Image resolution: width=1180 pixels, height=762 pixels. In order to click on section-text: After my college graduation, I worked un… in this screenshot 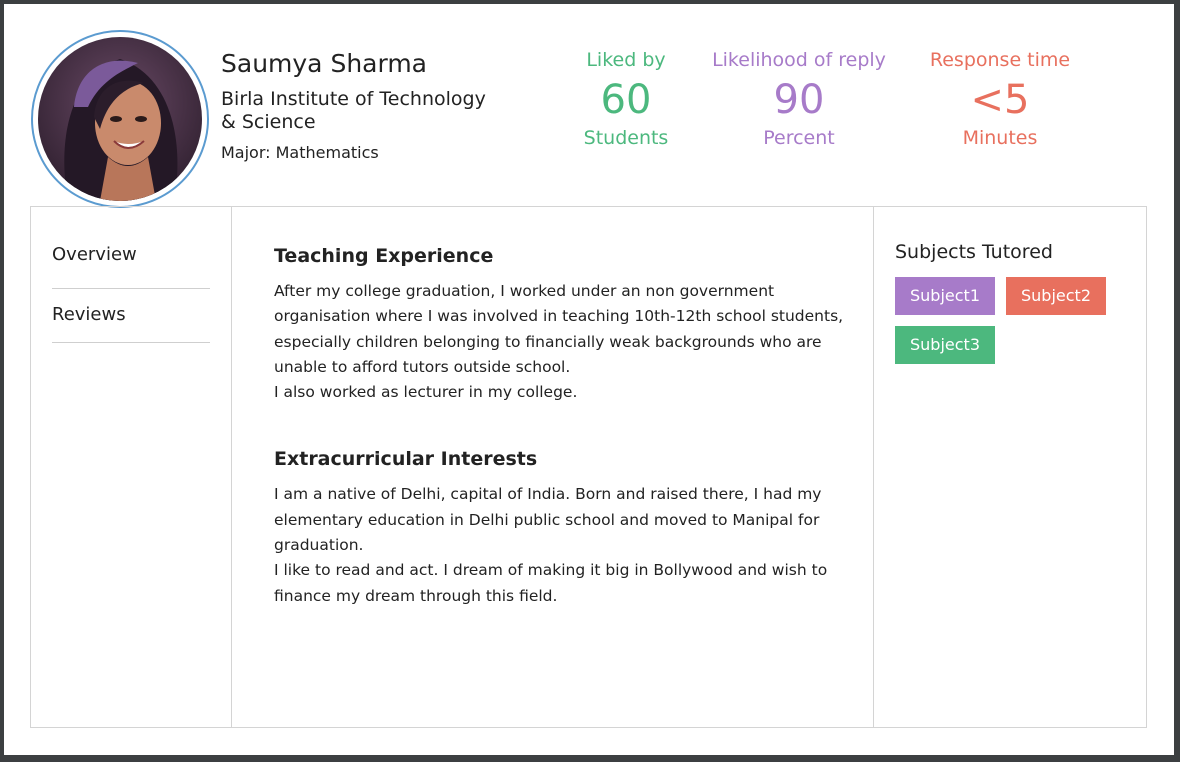, I will do `click(559, 342)`.